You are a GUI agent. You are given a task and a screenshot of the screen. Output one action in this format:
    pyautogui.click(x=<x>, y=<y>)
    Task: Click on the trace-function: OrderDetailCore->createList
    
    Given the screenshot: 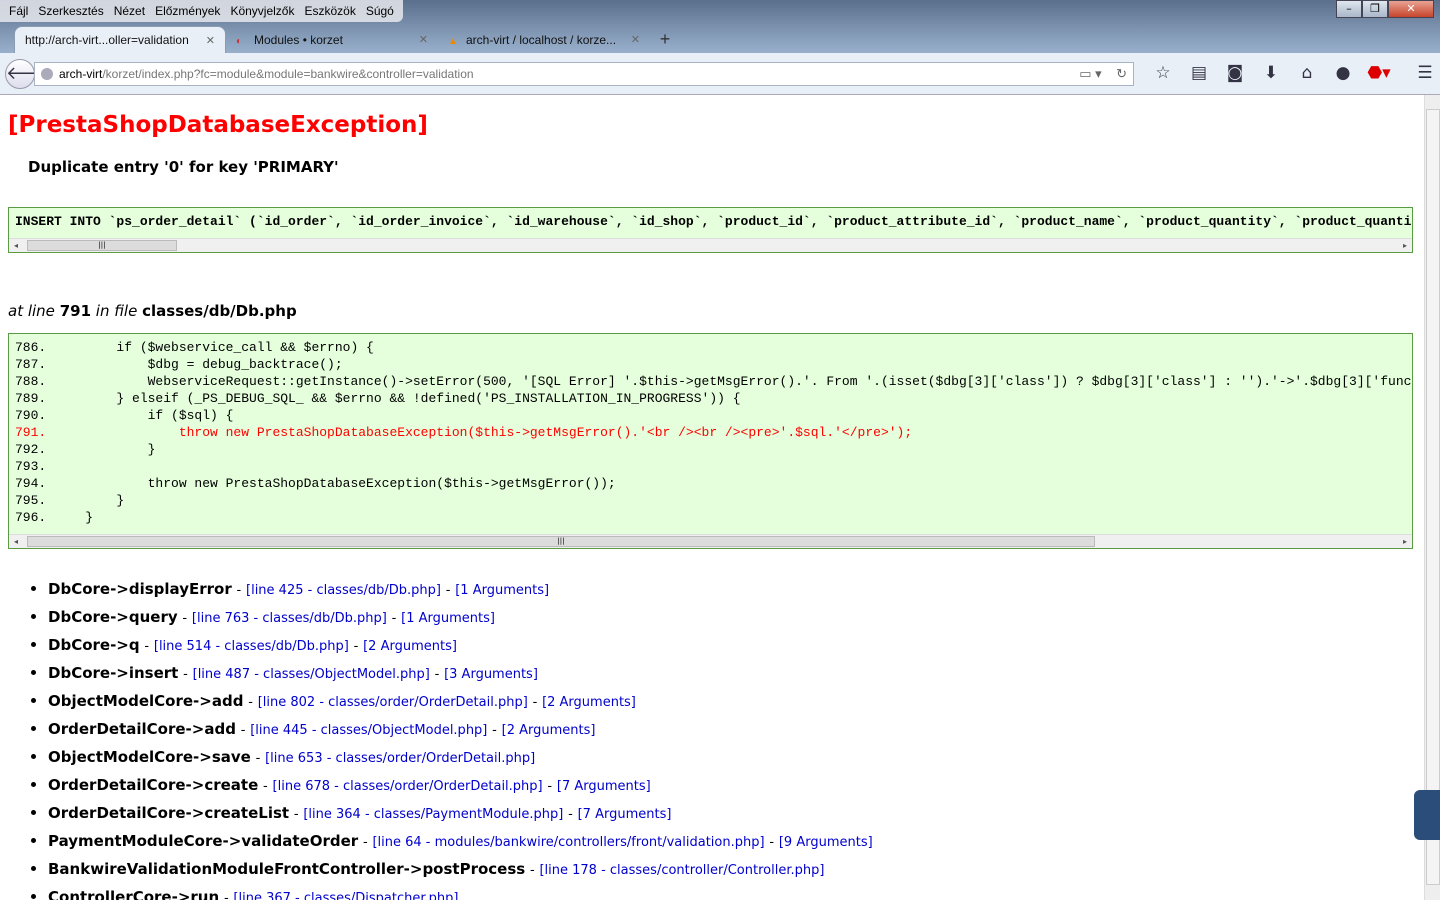 What is the action you would take?
    pyautogui.click(x=169, y=813)
    